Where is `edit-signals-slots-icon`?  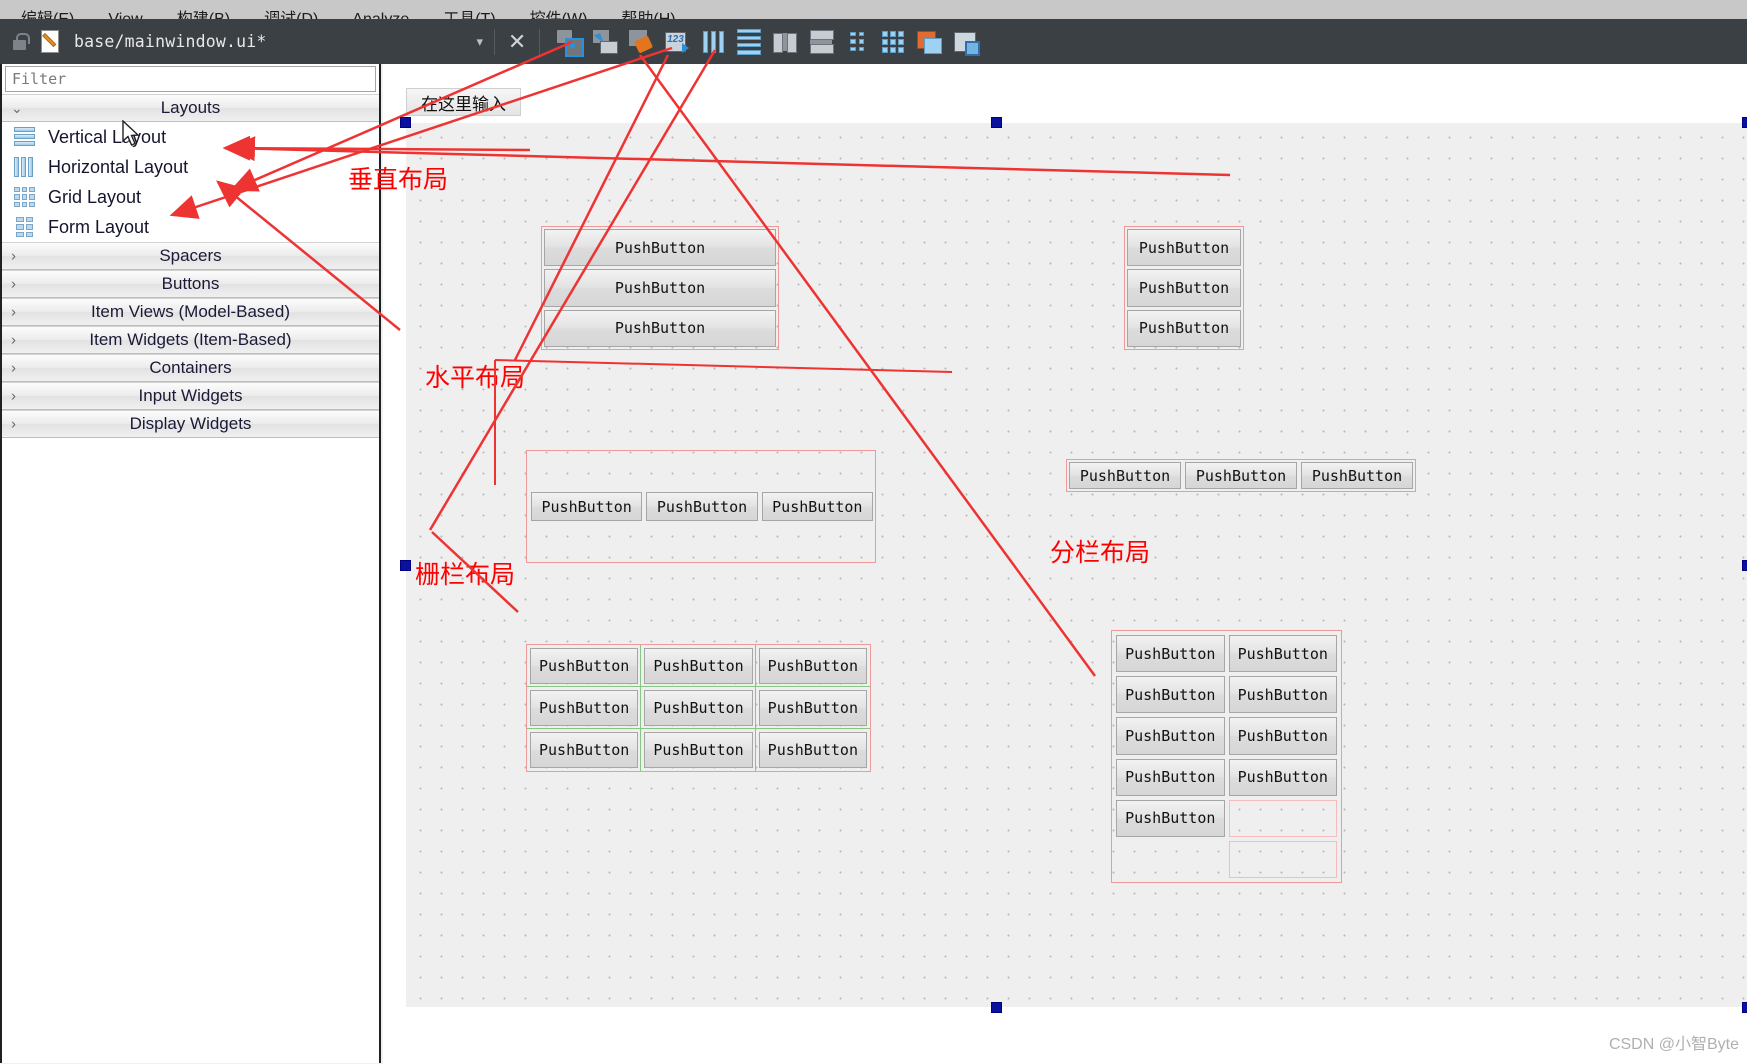
edit-signals-slots-icon is located at coordinates (605, 42).